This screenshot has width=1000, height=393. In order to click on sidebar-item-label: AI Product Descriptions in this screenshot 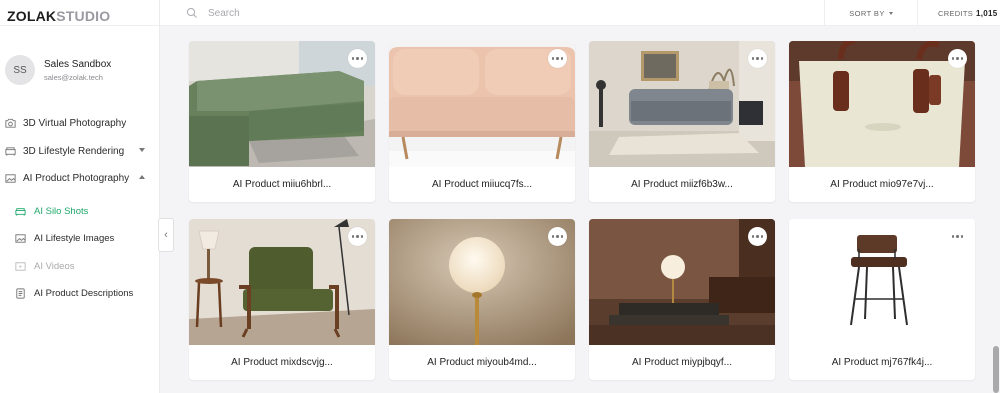, I will do `click(84, 294)`.